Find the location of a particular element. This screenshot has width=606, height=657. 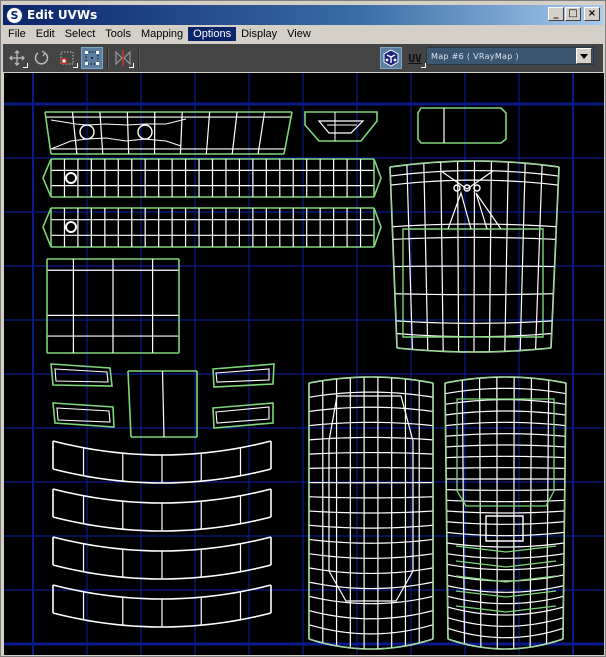

toolbar: UV Map #6 ( VRayMap ) is located at coordinates (303, 58).